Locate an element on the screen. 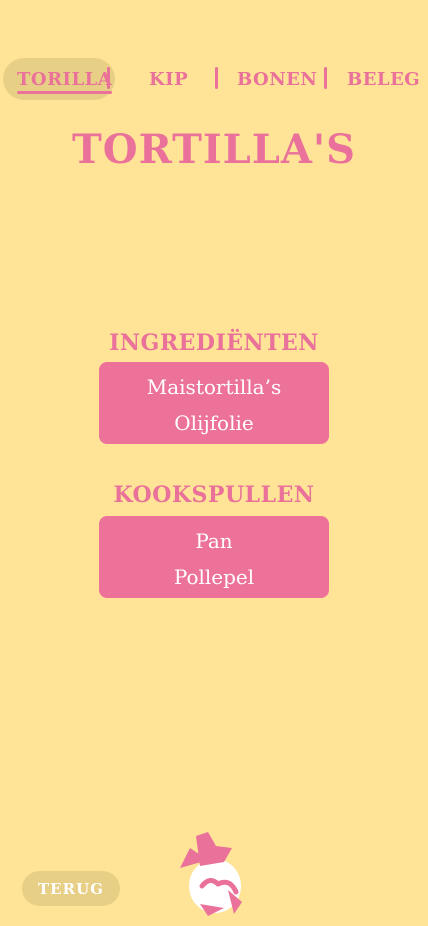  tools-heading: KOOKSPULLEN is located at coordinates (214, 495).